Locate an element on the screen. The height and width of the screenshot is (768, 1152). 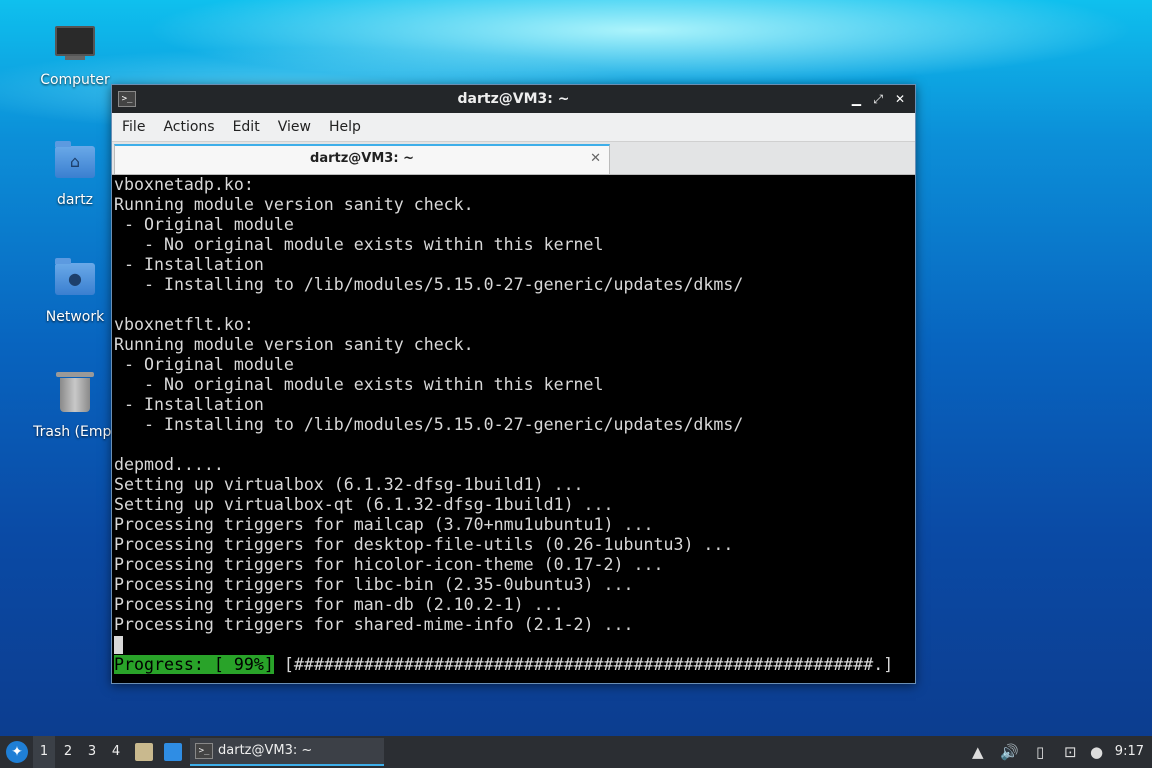
progress-label: Progress: [ 99%] is located at coordinates (194, 664).